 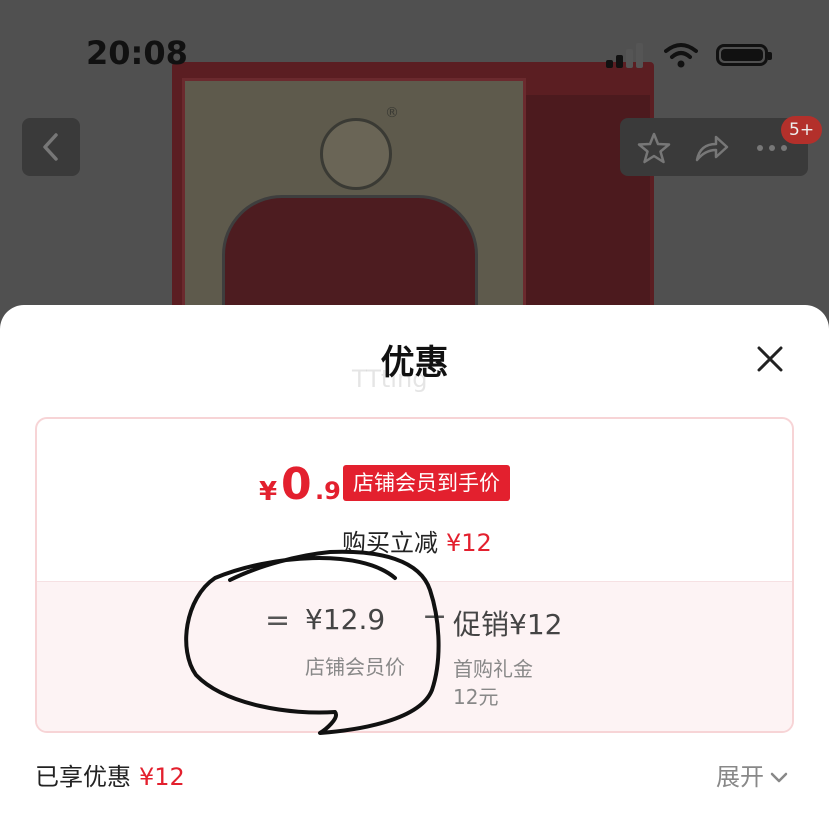 I want to click on member-price: ¥12.9, so click(x=345, y=619).